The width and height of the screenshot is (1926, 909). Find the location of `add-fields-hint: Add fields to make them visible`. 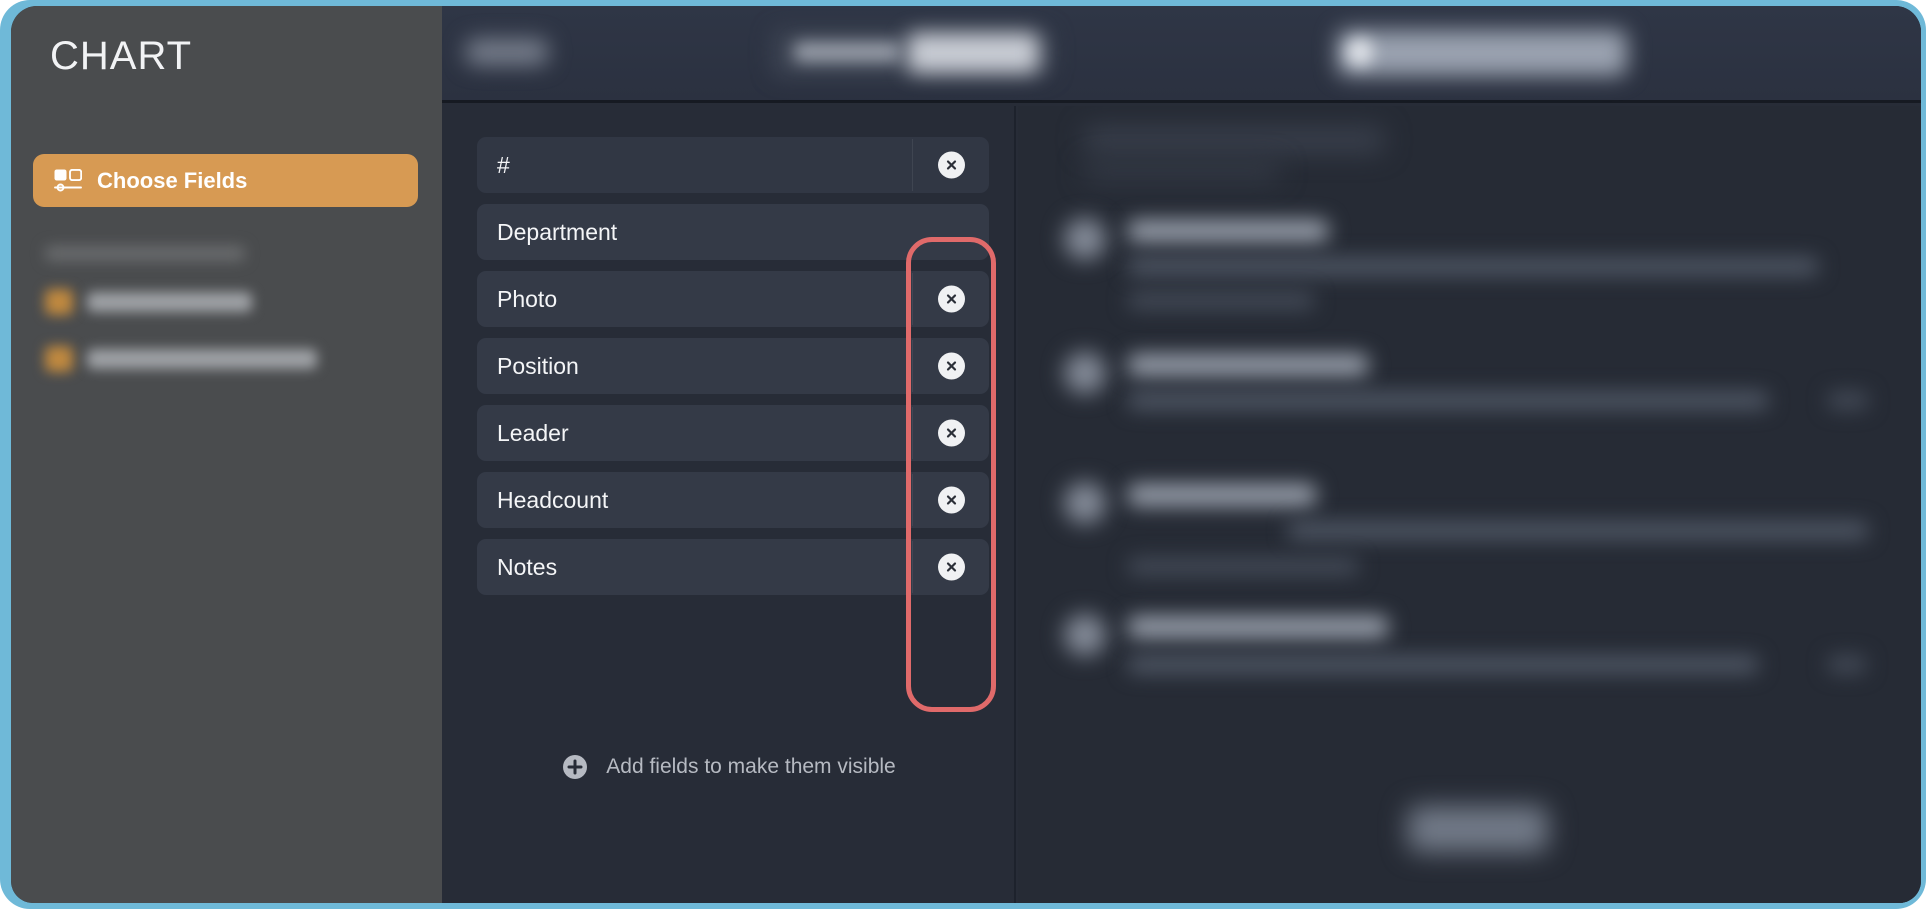

add-fields-hint: Add fields to make them visible is located at coordinates (729, 767).